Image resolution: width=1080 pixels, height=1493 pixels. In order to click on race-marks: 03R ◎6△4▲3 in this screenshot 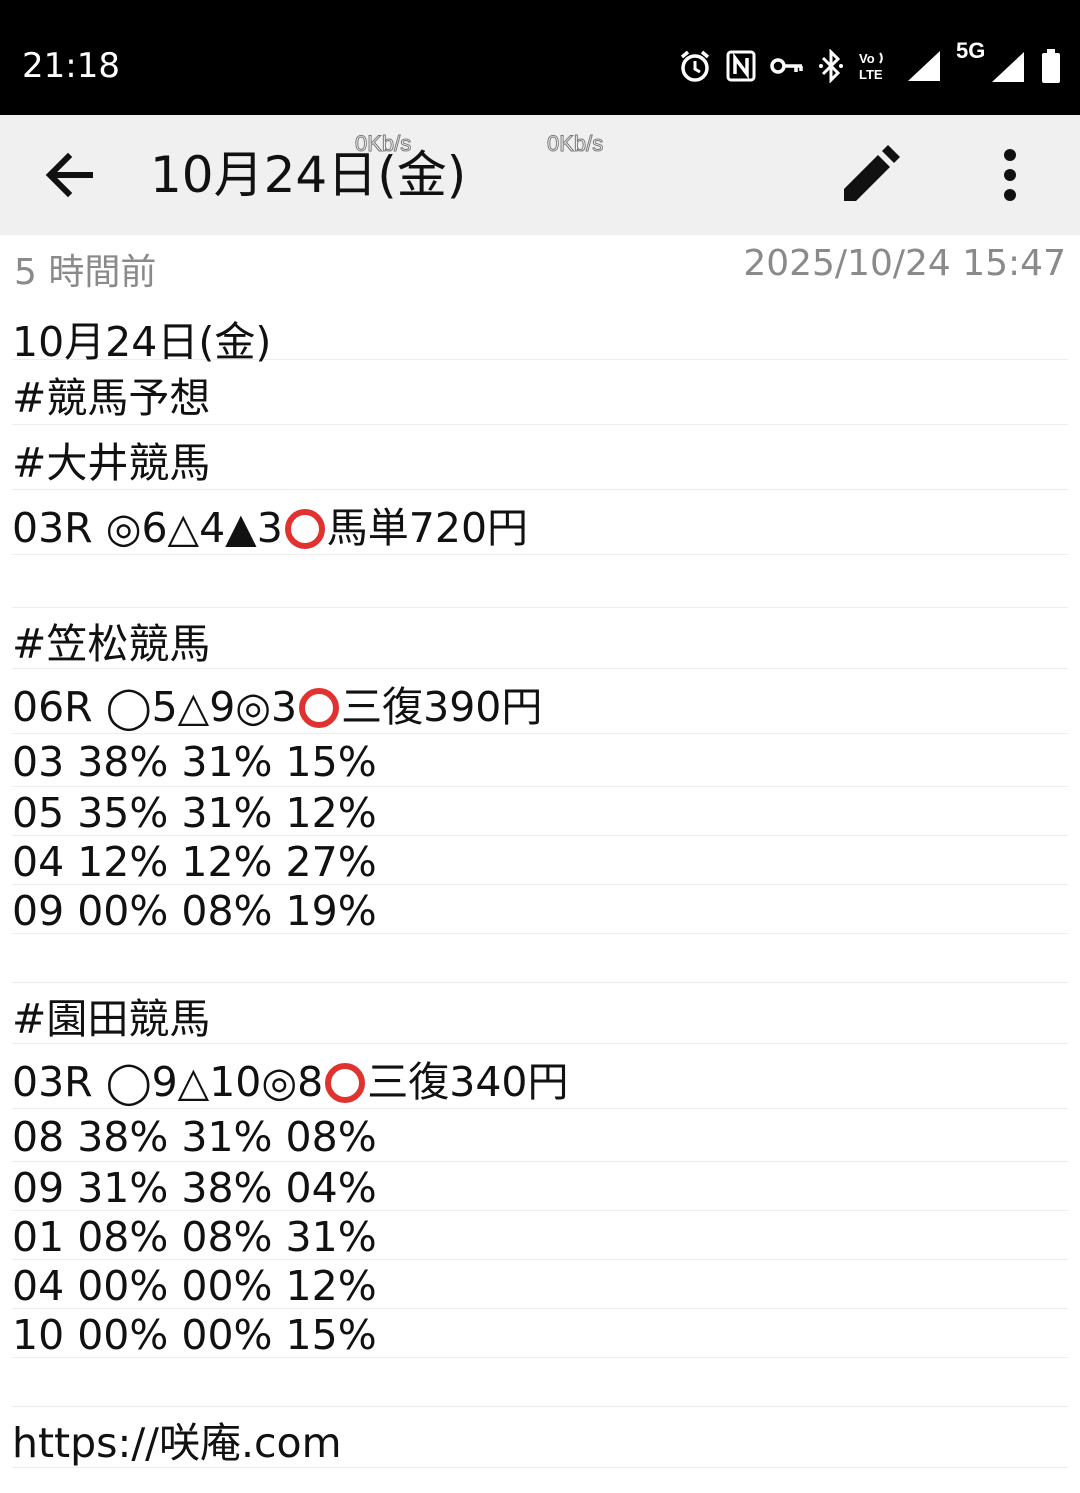, I will do `click(147, 528)`.